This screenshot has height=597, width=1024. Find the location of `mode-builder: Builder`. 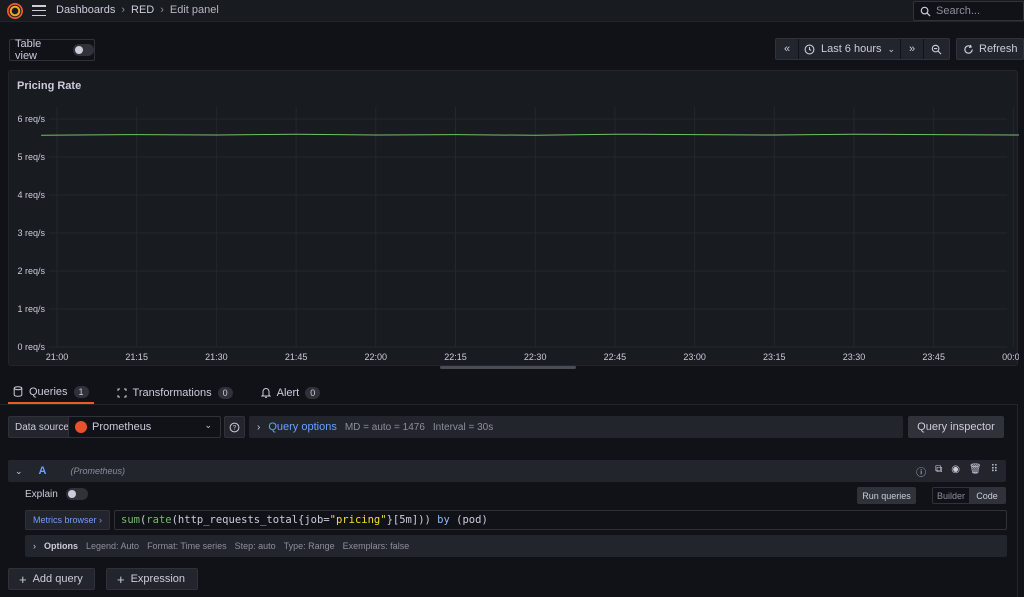

mode-builder: Builder is located at coordinates (951, 495).